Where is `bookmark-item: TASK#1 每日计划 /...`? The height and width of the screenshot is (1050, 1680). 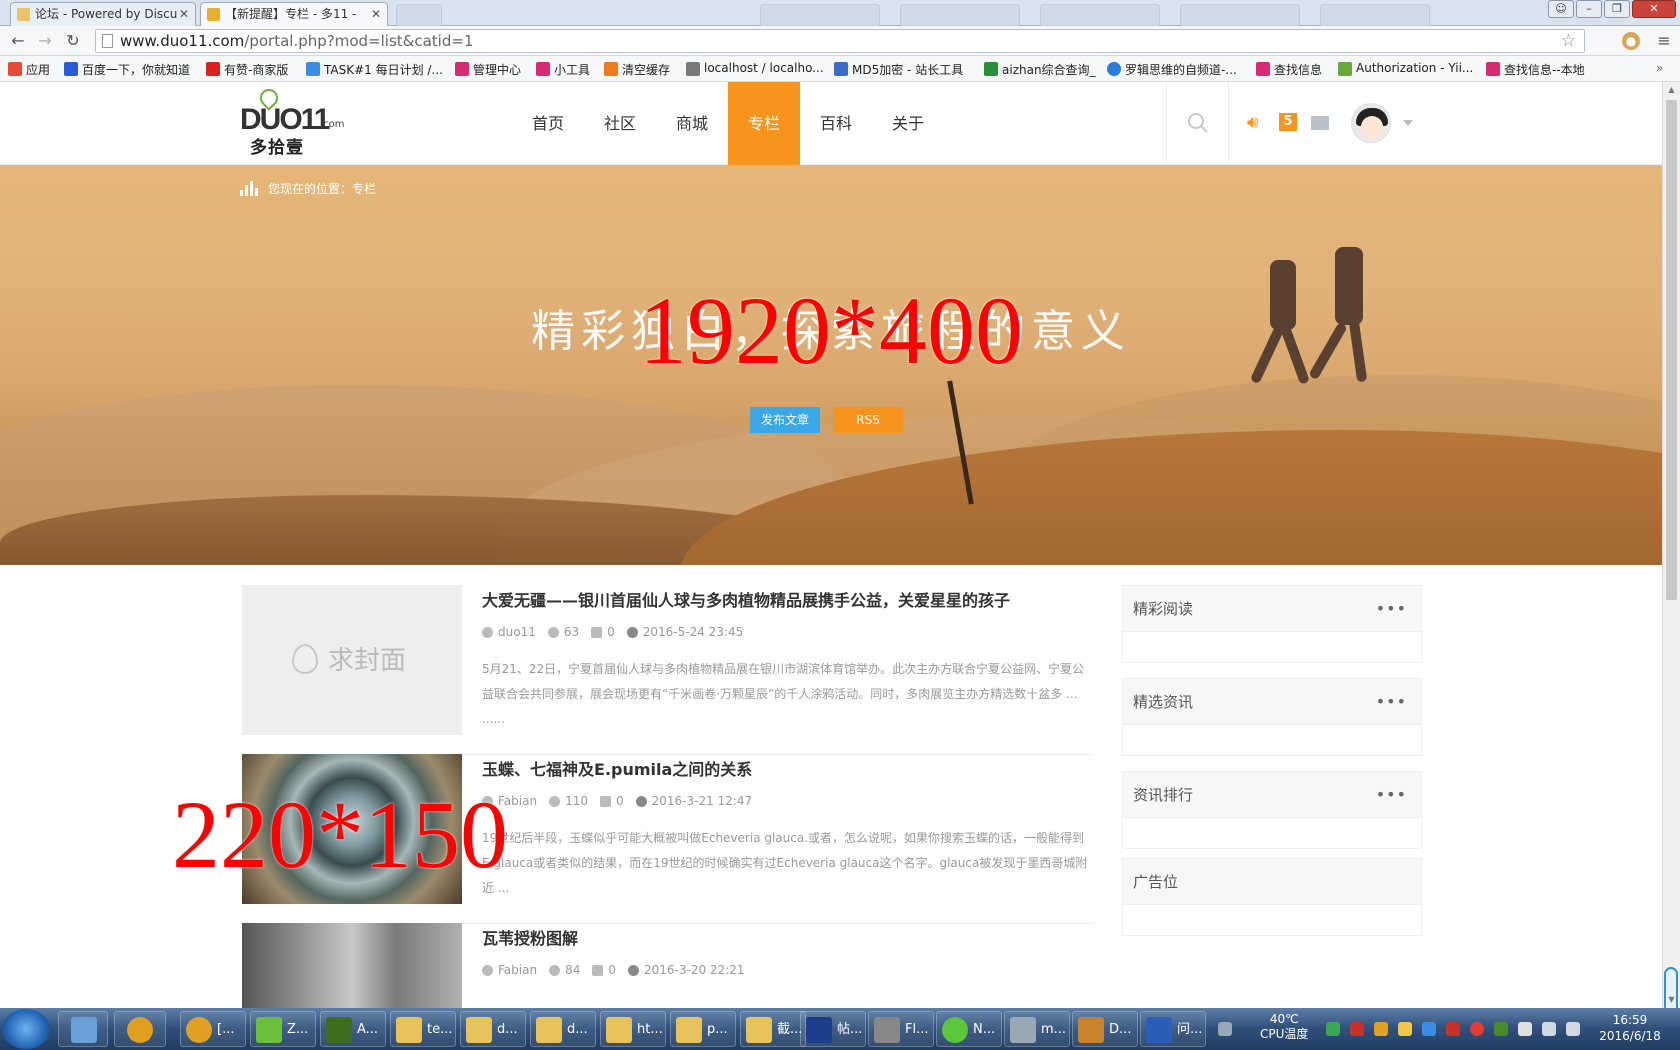
bookmark-item: TASK#1 每日计划 /... is located at coordinates (374, 69).